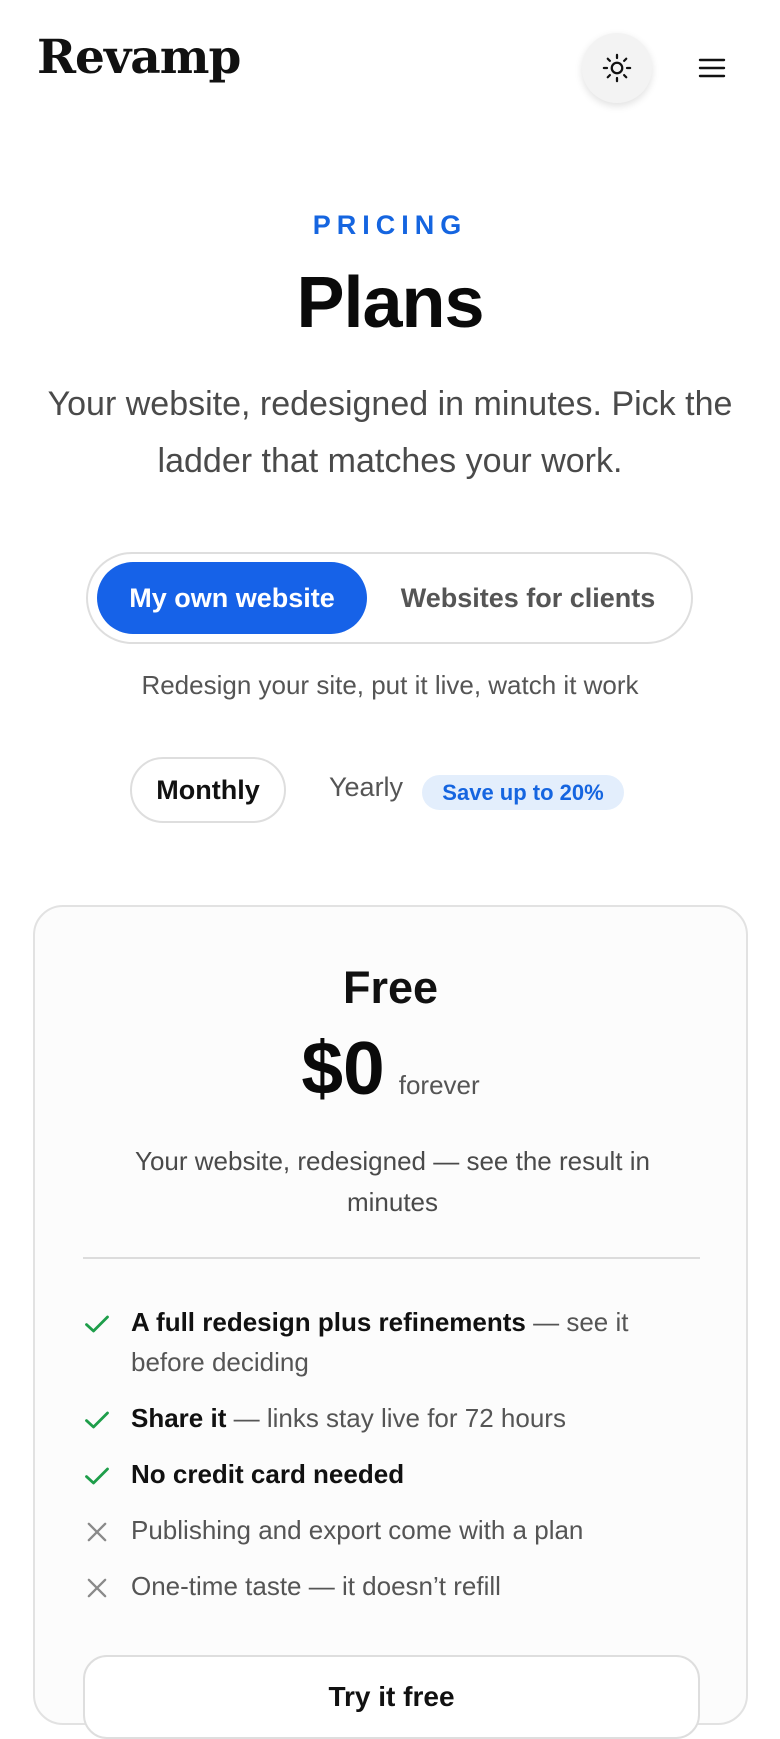 This screenshot has width=780, height=1739. I want to click on list-item: Publishing and export come with a plan, so click(391, 1530).